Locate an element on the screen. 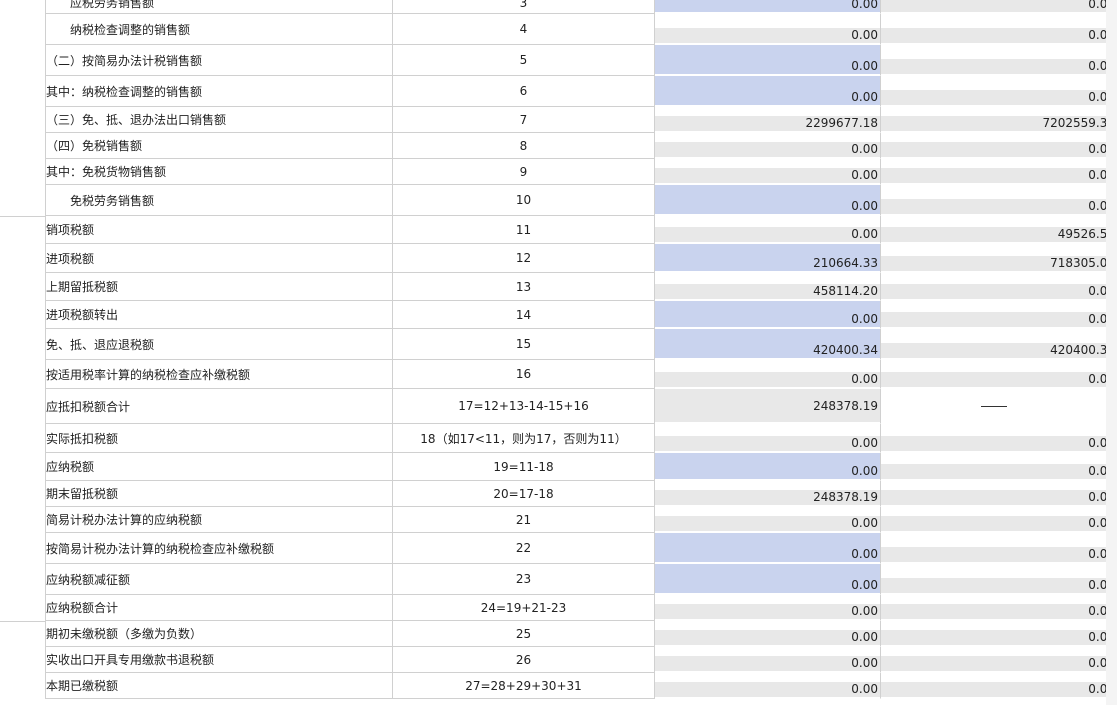  year-to-date-amount-input: 7202559.30 is located at coordinates (999, 123).